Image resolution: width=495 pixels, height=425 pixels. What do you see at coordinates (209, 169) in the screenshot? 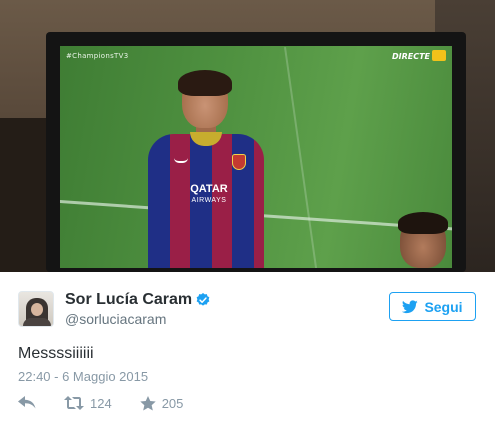
I see `player-figure: QATAR AIRWAYS` at bounding box center [209, 169].